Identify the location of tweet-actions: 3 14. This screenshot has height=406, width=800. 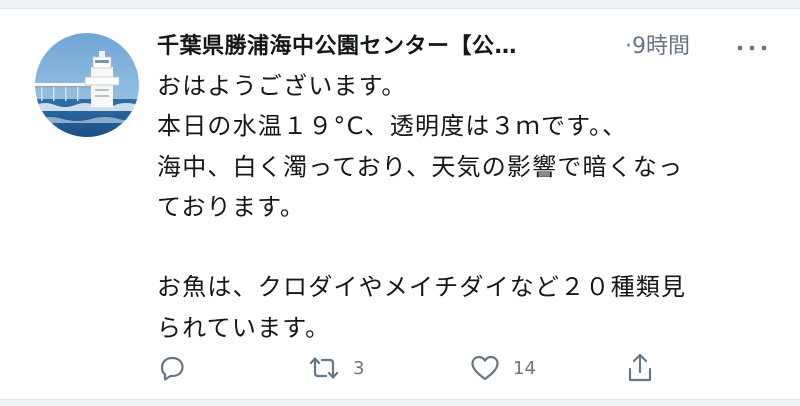
(417, 368).